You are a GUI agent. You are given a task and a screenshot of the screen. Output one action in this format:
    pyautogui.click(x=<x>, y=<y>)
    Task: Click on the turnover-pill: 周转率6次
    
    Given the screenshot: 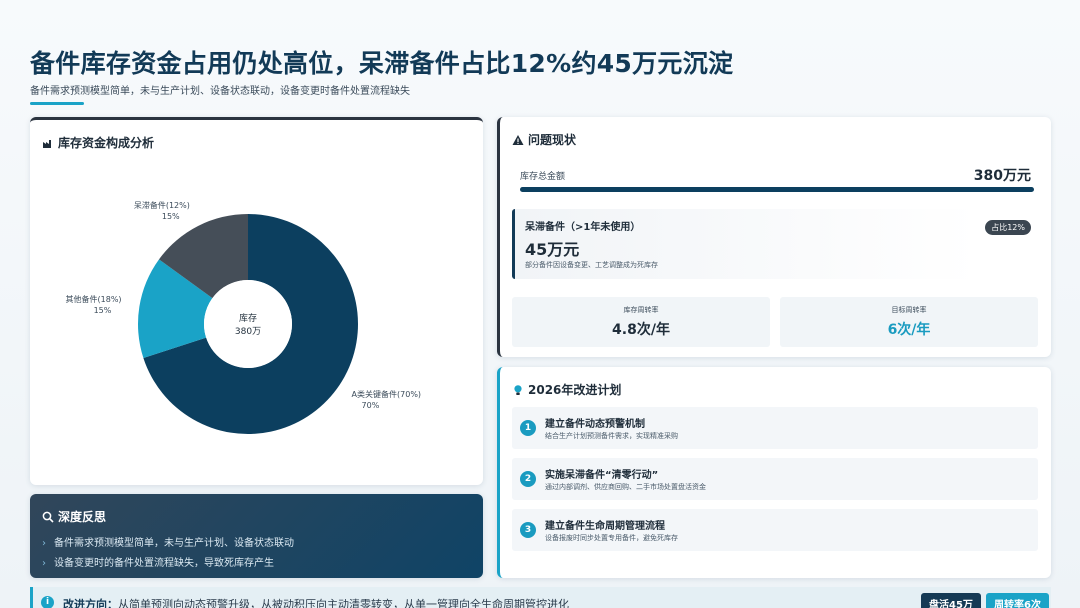 What is the action you would take?
    pyautogui.click(x=1017, y=600)
    